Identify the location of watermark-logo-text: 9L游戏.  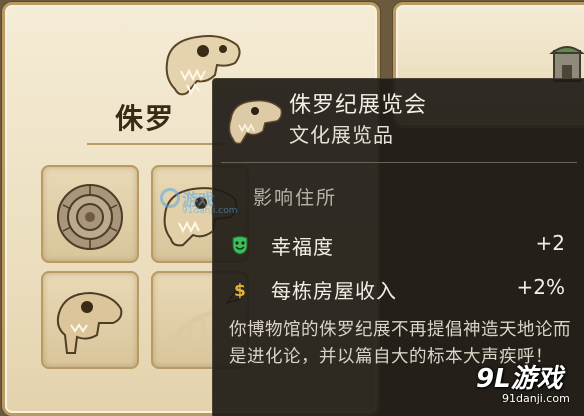
(519, 379).